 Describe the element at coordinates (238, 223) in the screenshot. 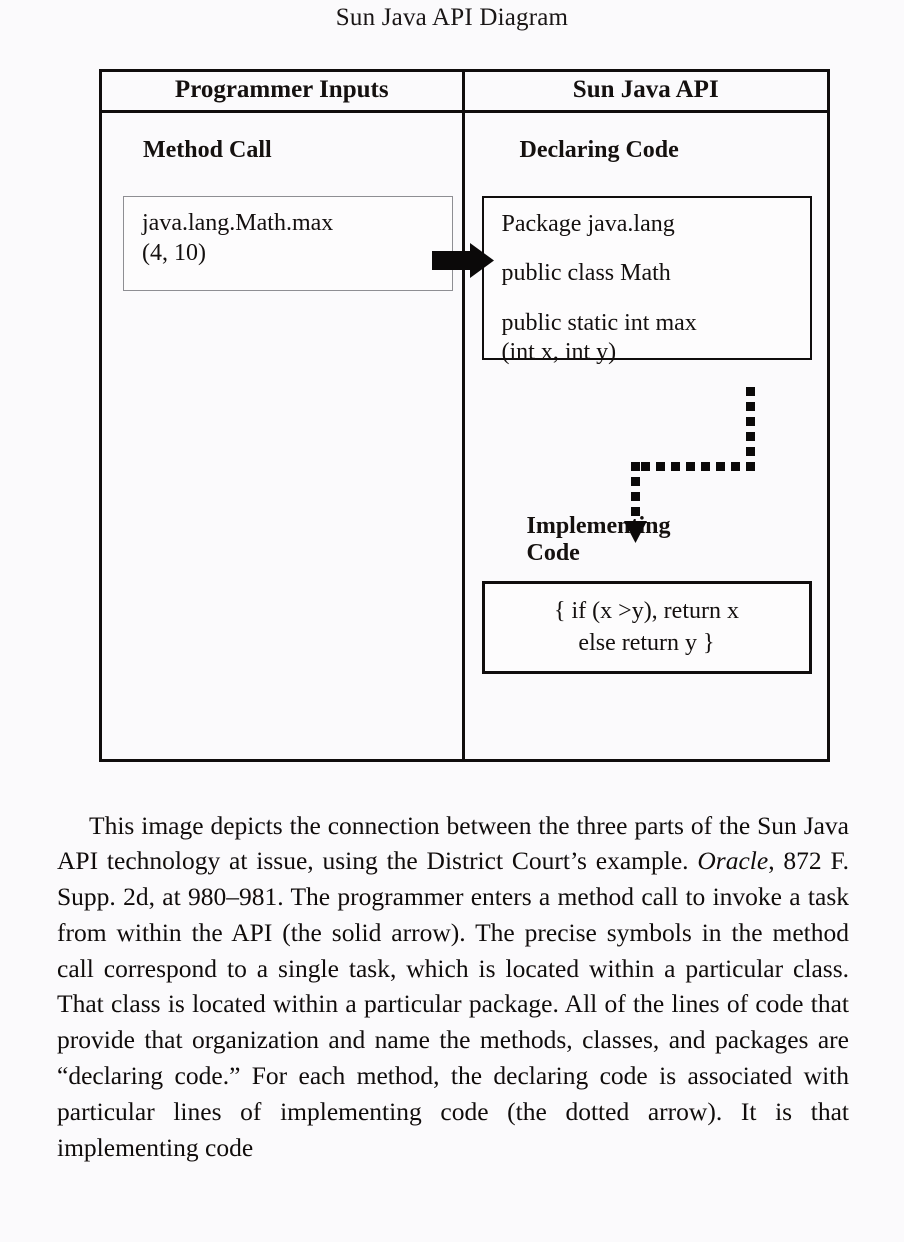

I see `method-call-line-1: java.lang.Math.max` at that location.